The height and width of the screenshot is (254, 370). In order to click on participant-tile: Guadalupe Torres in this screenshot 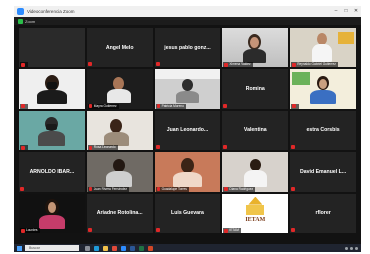, I will do `click(187, 172)`.